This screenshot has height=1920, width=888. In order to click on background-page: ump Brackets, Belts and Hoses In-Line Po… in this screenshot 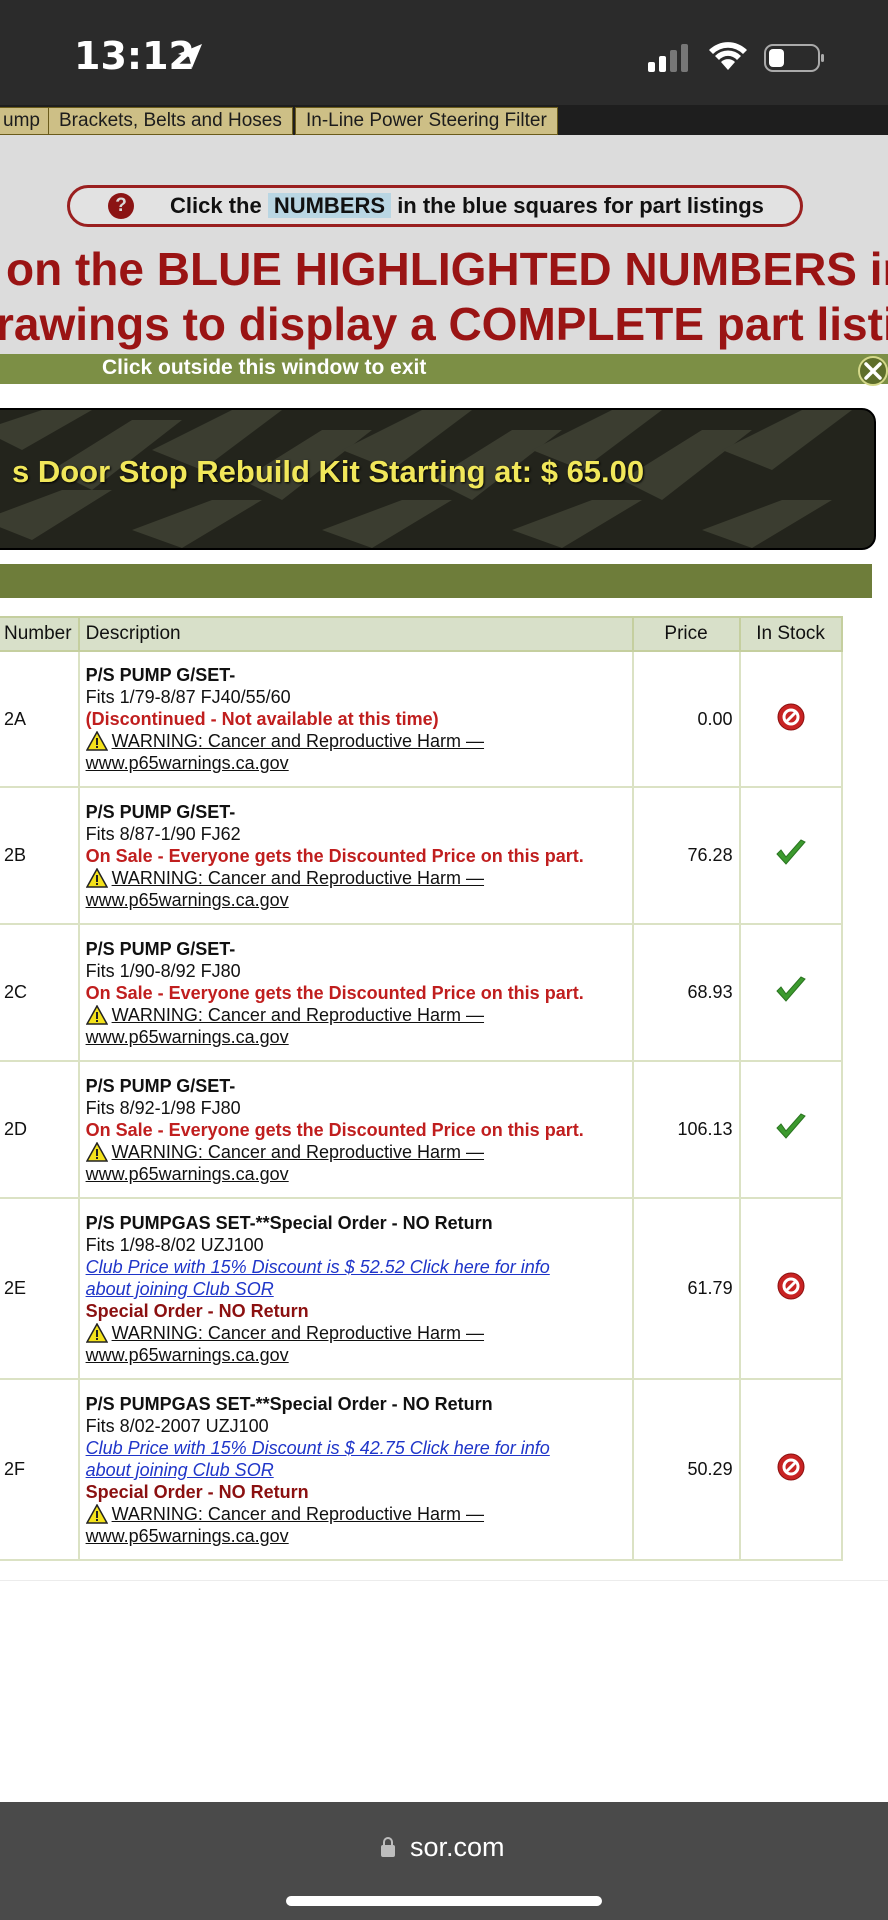, I will do `click(444, 229)`.